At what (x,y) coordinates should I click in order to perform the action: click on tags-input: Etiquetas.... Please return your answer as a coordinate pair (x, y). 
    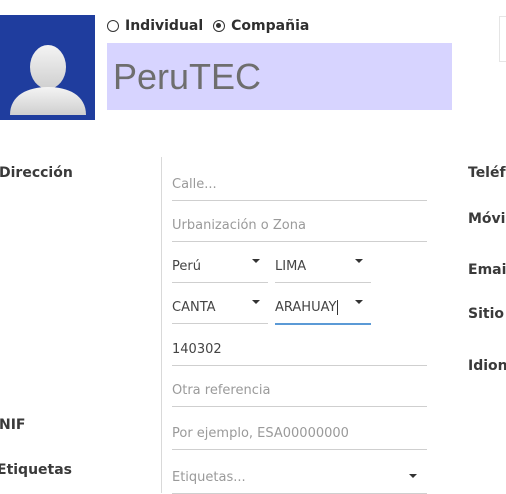
    Looking at the image, I should click on (299, 476).